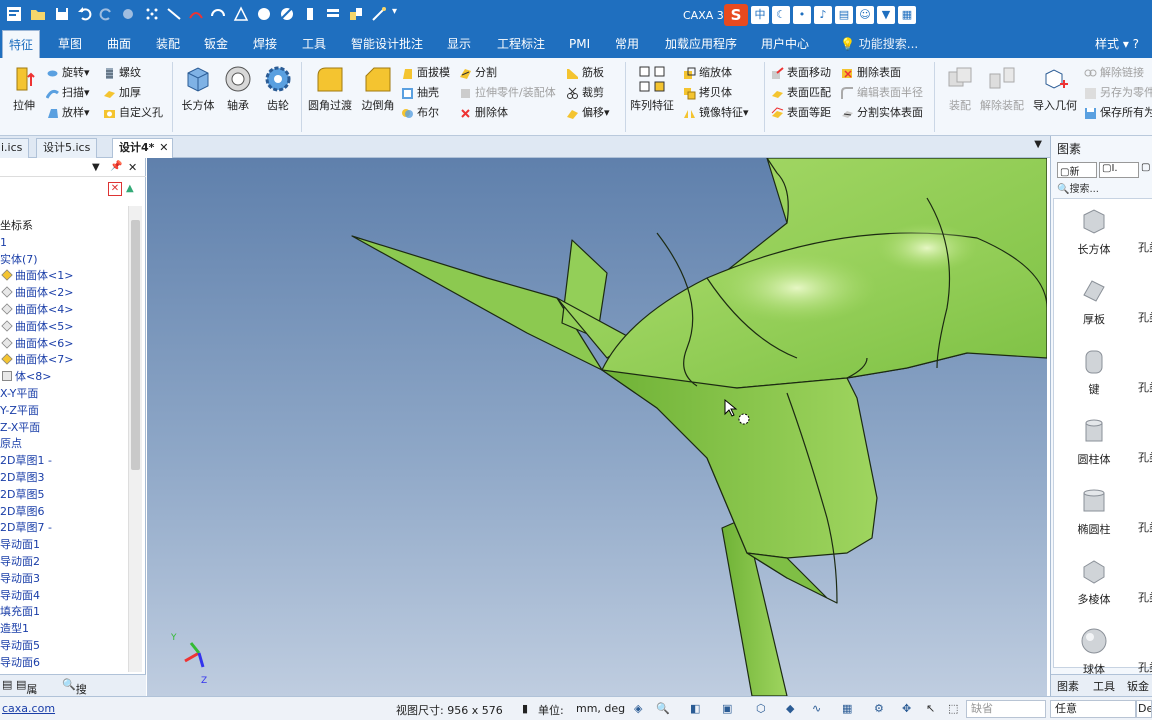 This screenshot has height=720, width=1152. Describe the element at coordinates (64, 394) in the screenshot. I see `tree-item: X-Y平面` at that location.